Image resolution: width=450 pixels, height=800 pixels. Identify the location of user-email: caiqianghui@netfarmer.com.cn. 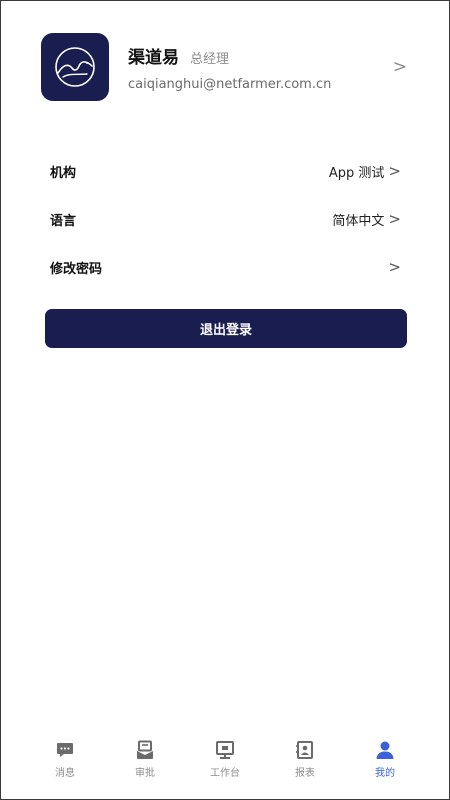
(230, 84).